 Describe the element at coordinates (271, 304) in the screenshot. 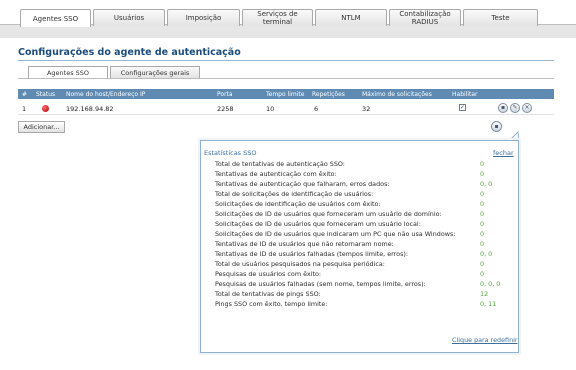

I see `stat-label: Pings SSO com êxito, tempo limite:` at that location.